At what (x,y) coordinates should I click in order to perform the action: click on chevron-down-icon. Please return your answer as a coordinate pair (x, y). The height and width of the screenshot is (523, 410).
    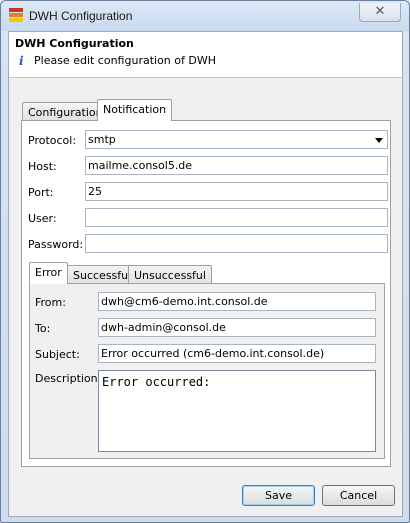
    Looking at the image, I should click on (379, 140).